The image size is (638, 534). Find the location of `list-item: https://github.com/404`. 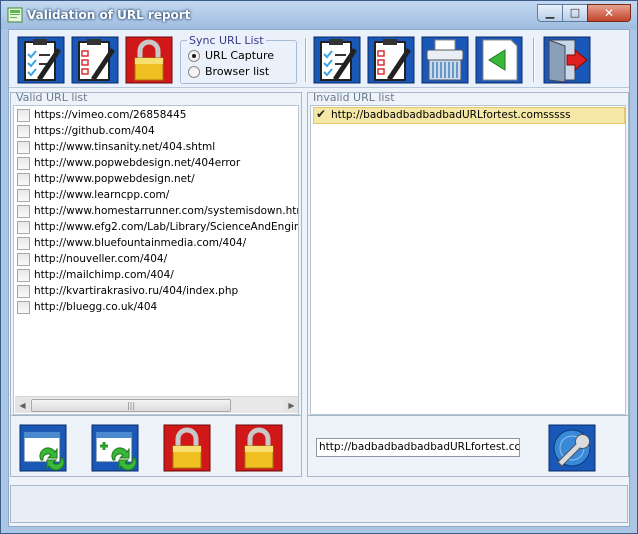

list-item: https://github.com/404 is located at coordinates (157, 131).